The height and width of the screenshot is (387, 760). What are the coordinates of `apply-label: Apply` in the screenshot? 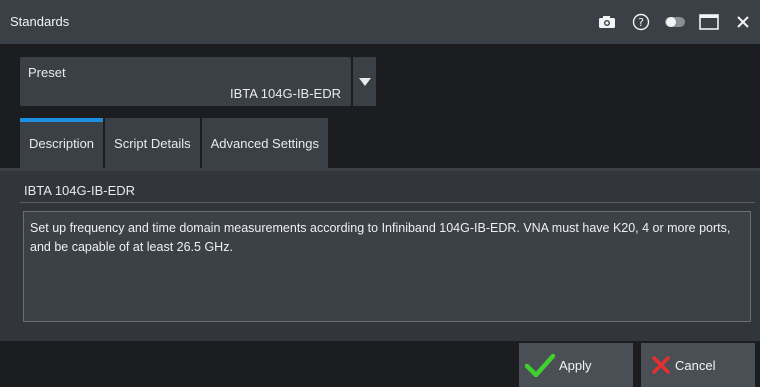 It's located at (575, 365).